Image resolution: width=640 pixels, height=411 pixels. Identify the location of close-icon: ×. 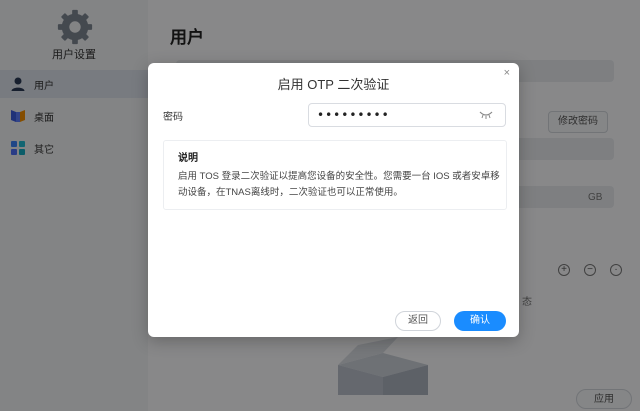
(507, 73).